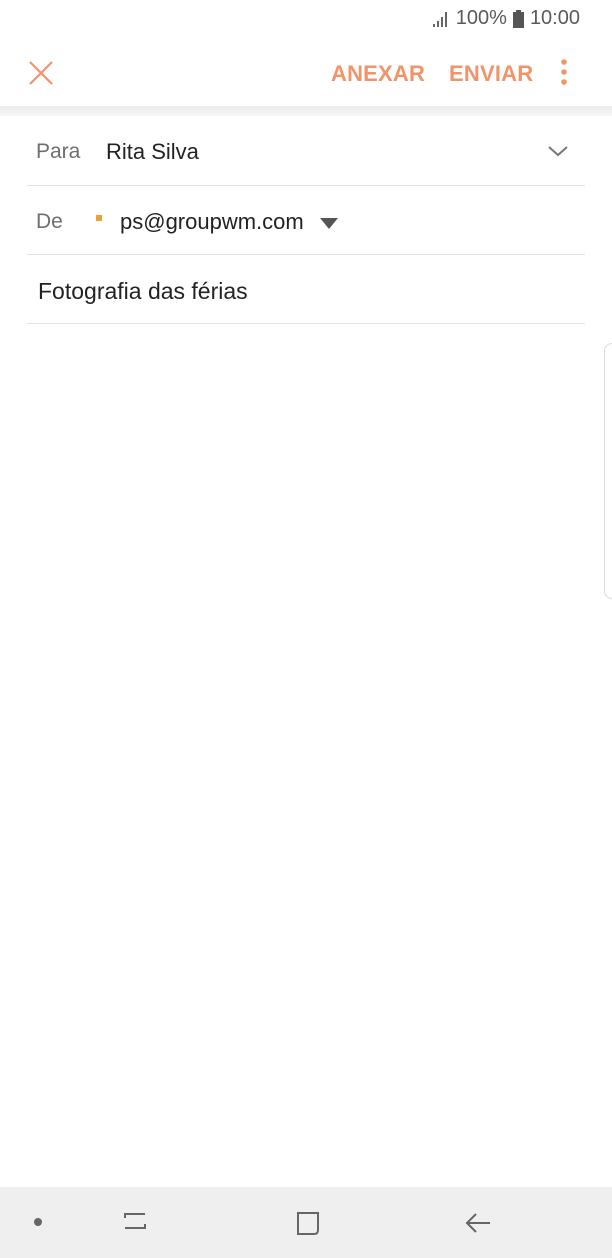 The height and width of the screenshot is (1258, 612). I want to click on send-button: ENVIAR, so click(491, 74).